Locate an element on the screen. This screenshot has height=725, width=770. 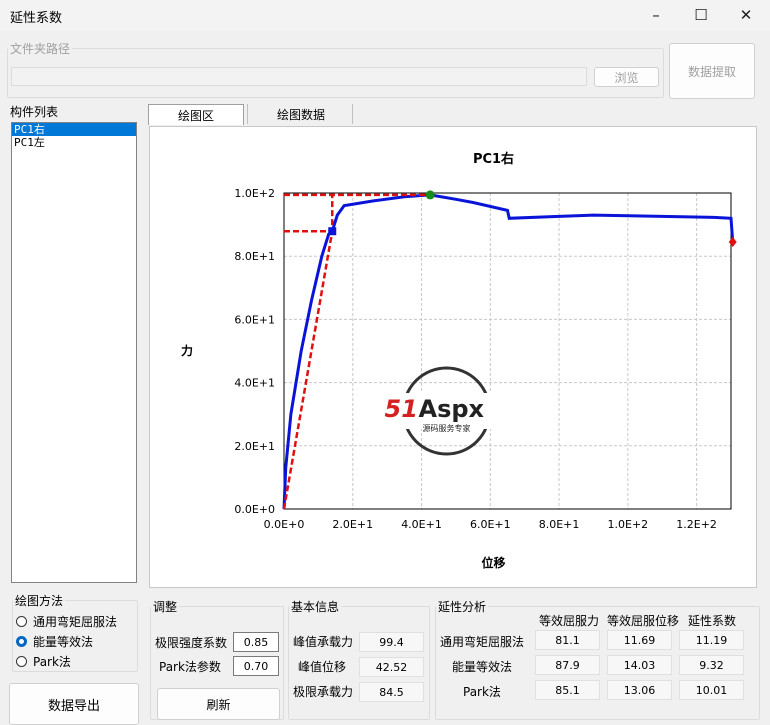
ultimate-coef-label: 极限强度系数 is located at coordinates (191, 643).